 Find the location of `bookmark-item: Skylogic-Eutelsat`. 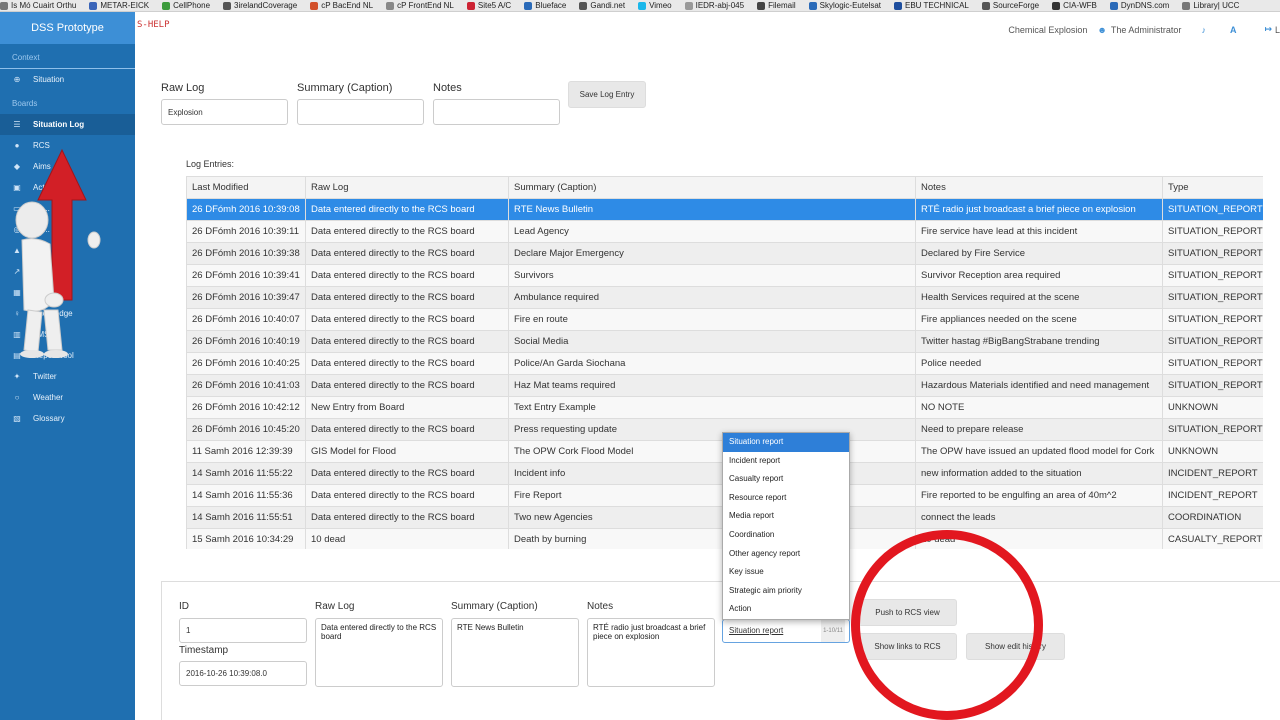

bookmark-item: Skylogic-Eutelsat is located at coordinates (844, 5).